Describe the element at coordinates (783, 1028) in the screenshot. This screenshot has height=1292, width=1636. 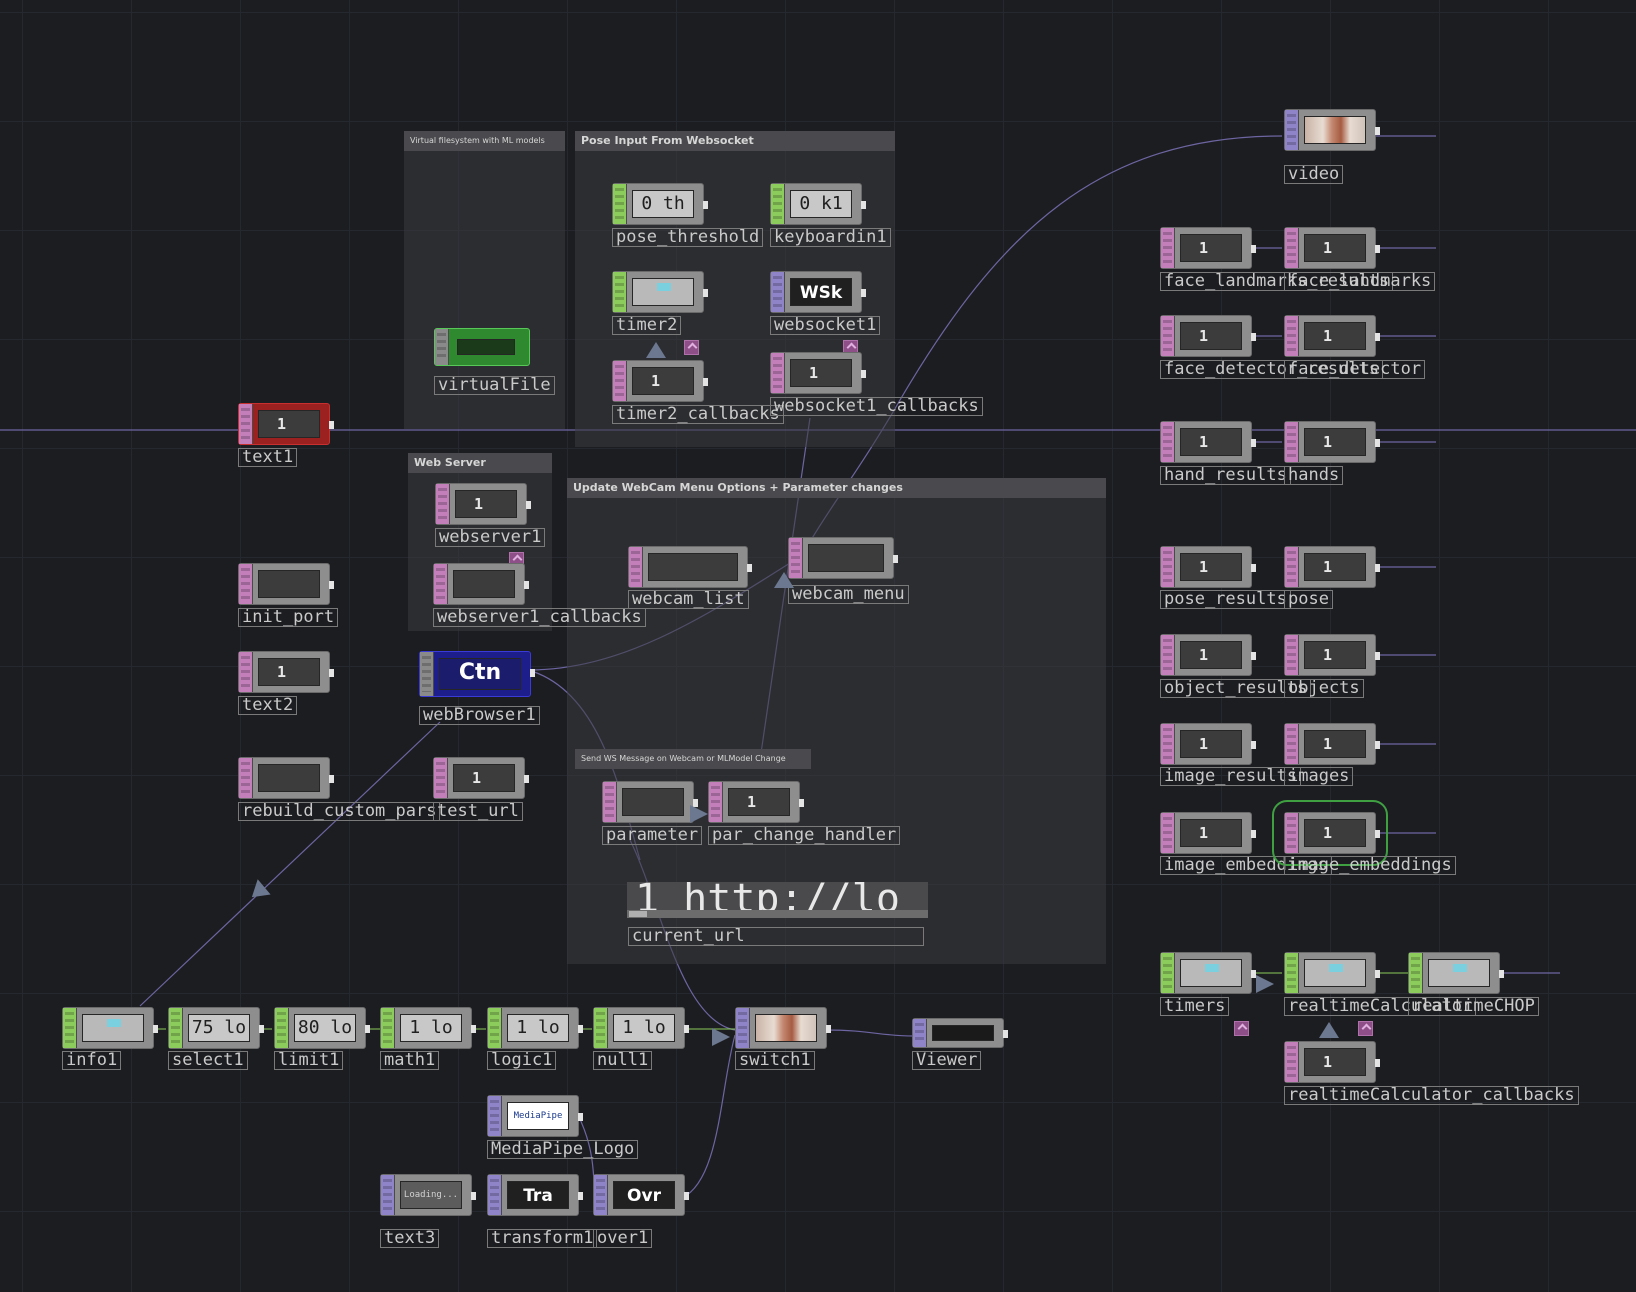
I see `switch1-node` at that location.